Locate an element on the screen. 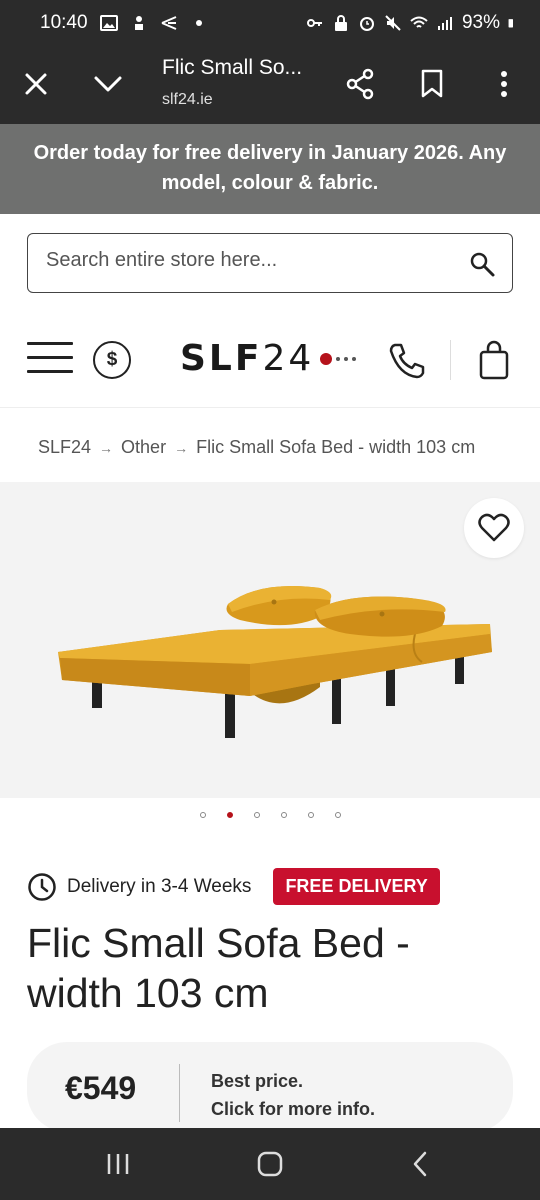  browser-url: slf24.ie is located at coordinates (187, 100).